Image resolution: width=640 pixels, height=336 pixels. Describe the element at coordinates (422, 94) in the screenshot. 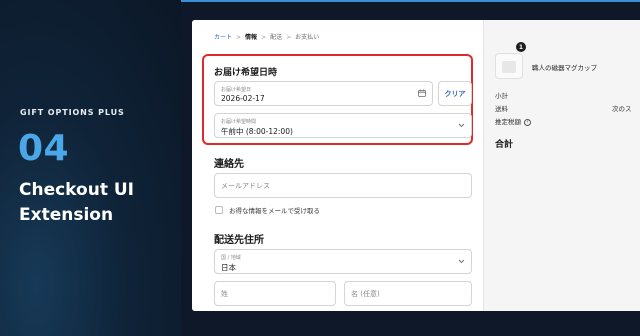

I see `calendar-icon` at that location.